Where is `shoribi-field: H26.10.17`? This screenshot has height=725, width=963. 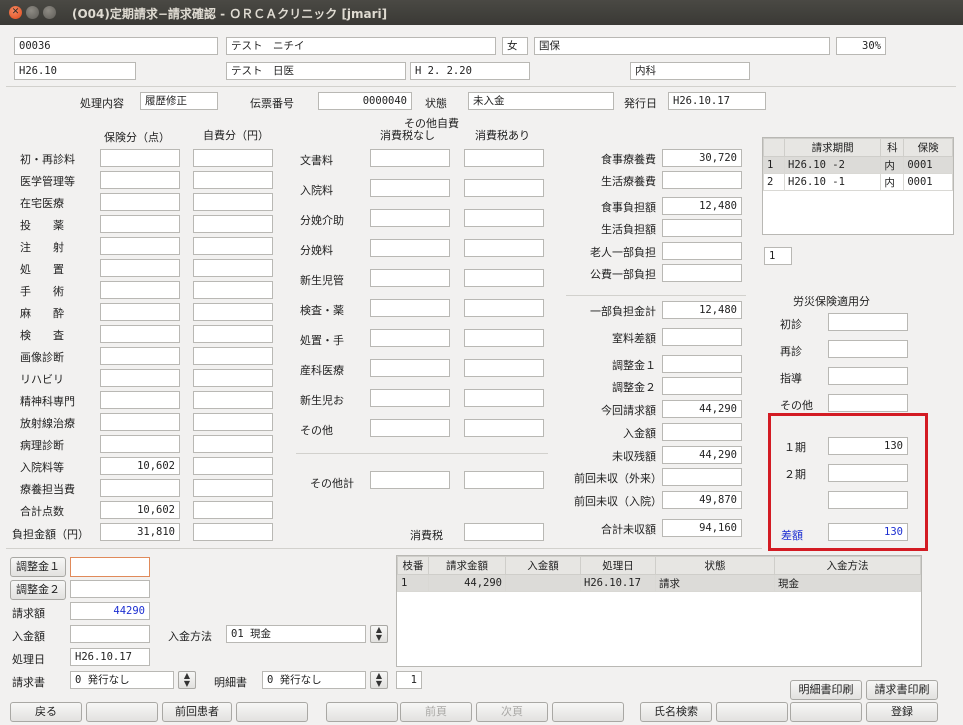 shoribi-field: H26.10.17 is located at coordinates (110, 657).